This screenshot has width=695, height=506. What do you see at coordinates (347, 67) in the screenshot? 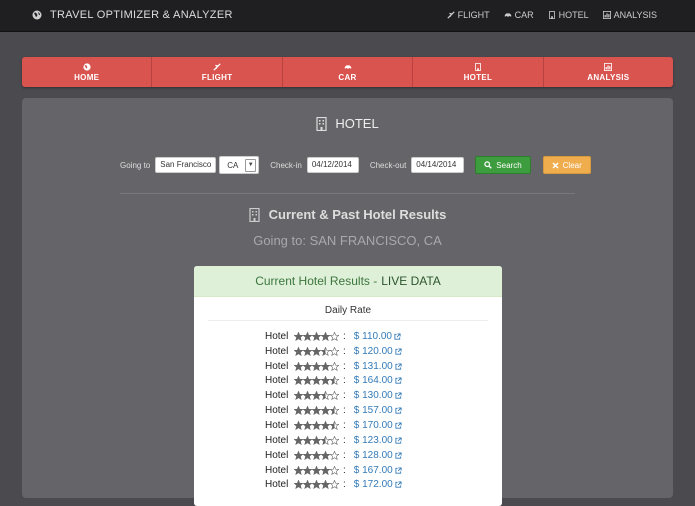
I see `car-icon` at bounding box center [347, 67].